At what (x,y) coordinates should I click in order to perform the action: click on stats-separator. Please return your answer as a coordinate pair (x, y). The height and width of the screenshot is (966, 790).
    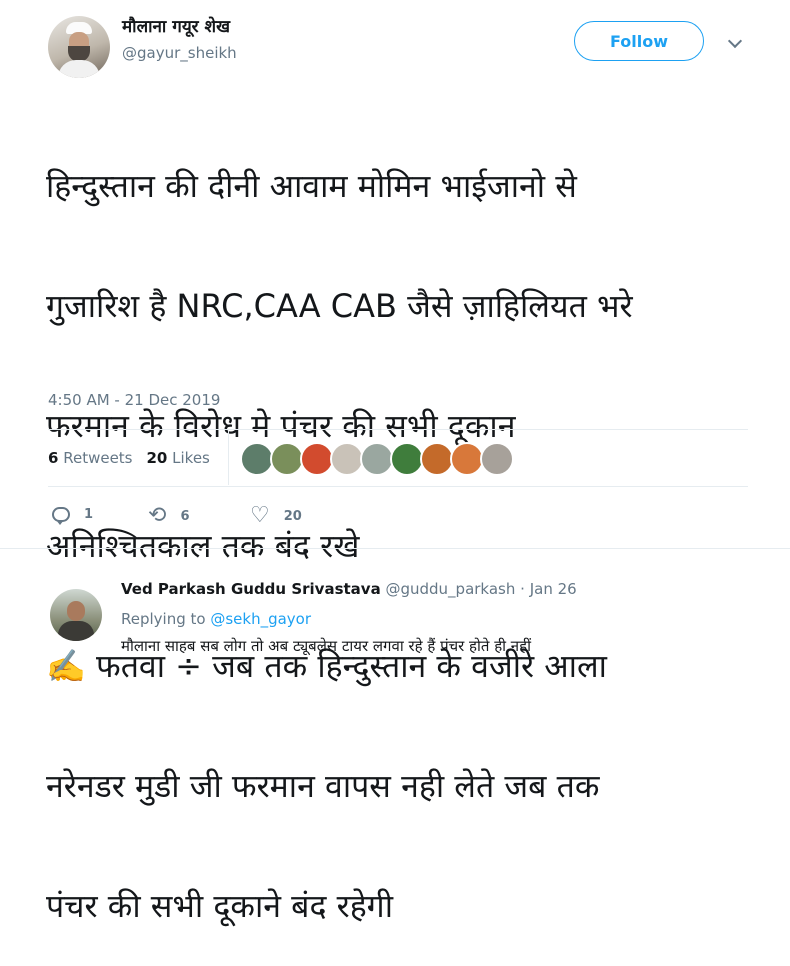
    Looking at the image, I should click on (228, 458).